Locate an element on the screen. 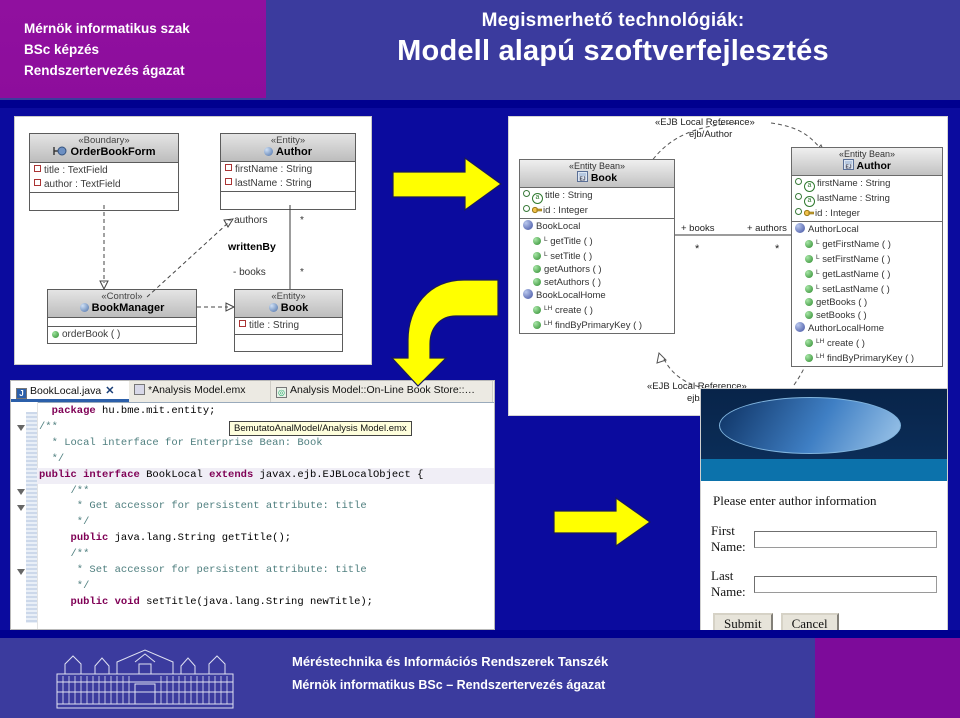  ejb-attribute: a title : String is located at coordinates (598, 196).